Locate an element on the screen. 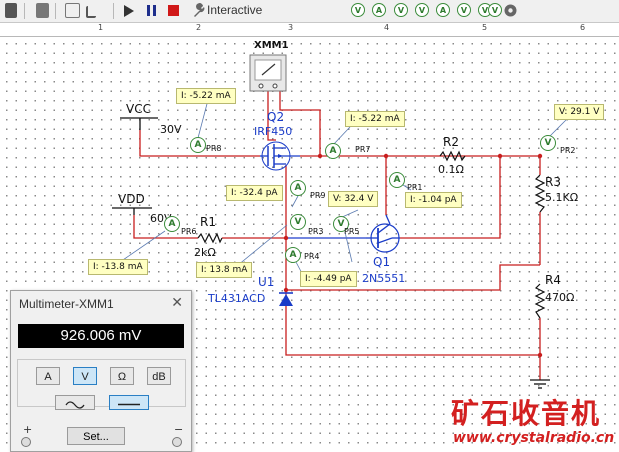  r1-value: 2kΩ is located at coordinates (205, 252).